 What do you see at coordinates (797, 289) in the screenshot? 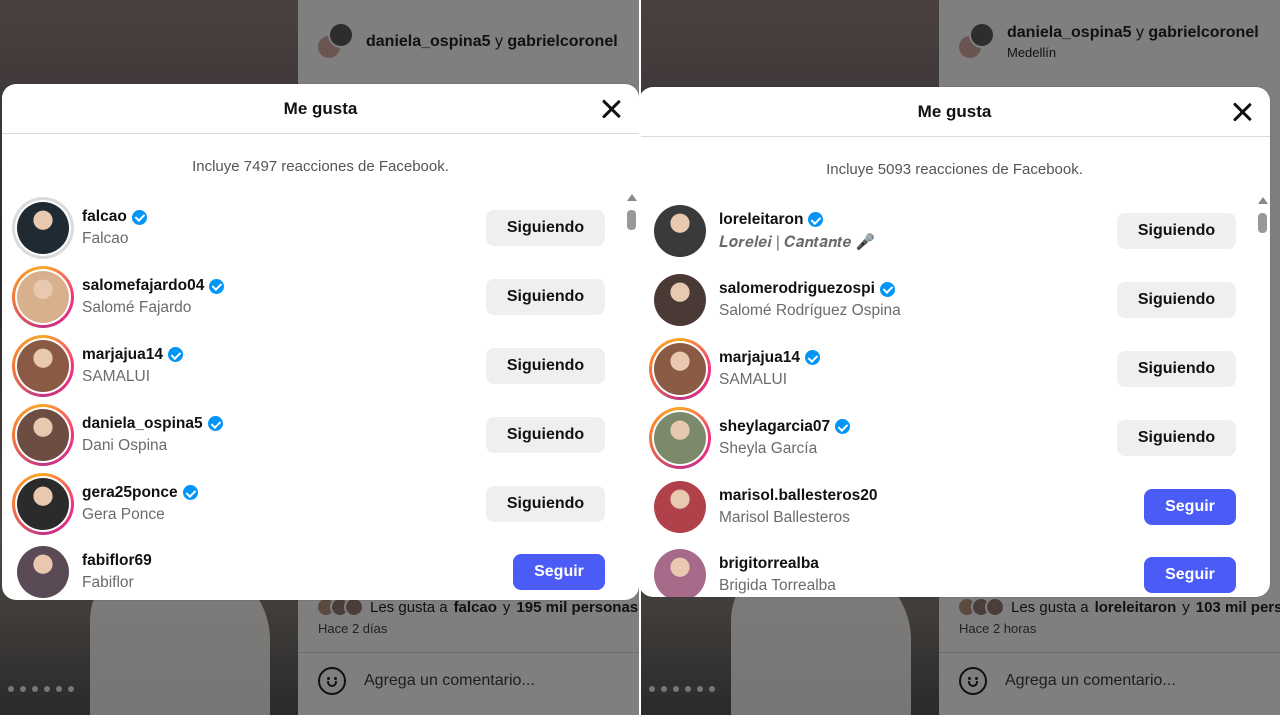
I see `username-link: salomerodriguezospi` at bounding box center [797, 289].